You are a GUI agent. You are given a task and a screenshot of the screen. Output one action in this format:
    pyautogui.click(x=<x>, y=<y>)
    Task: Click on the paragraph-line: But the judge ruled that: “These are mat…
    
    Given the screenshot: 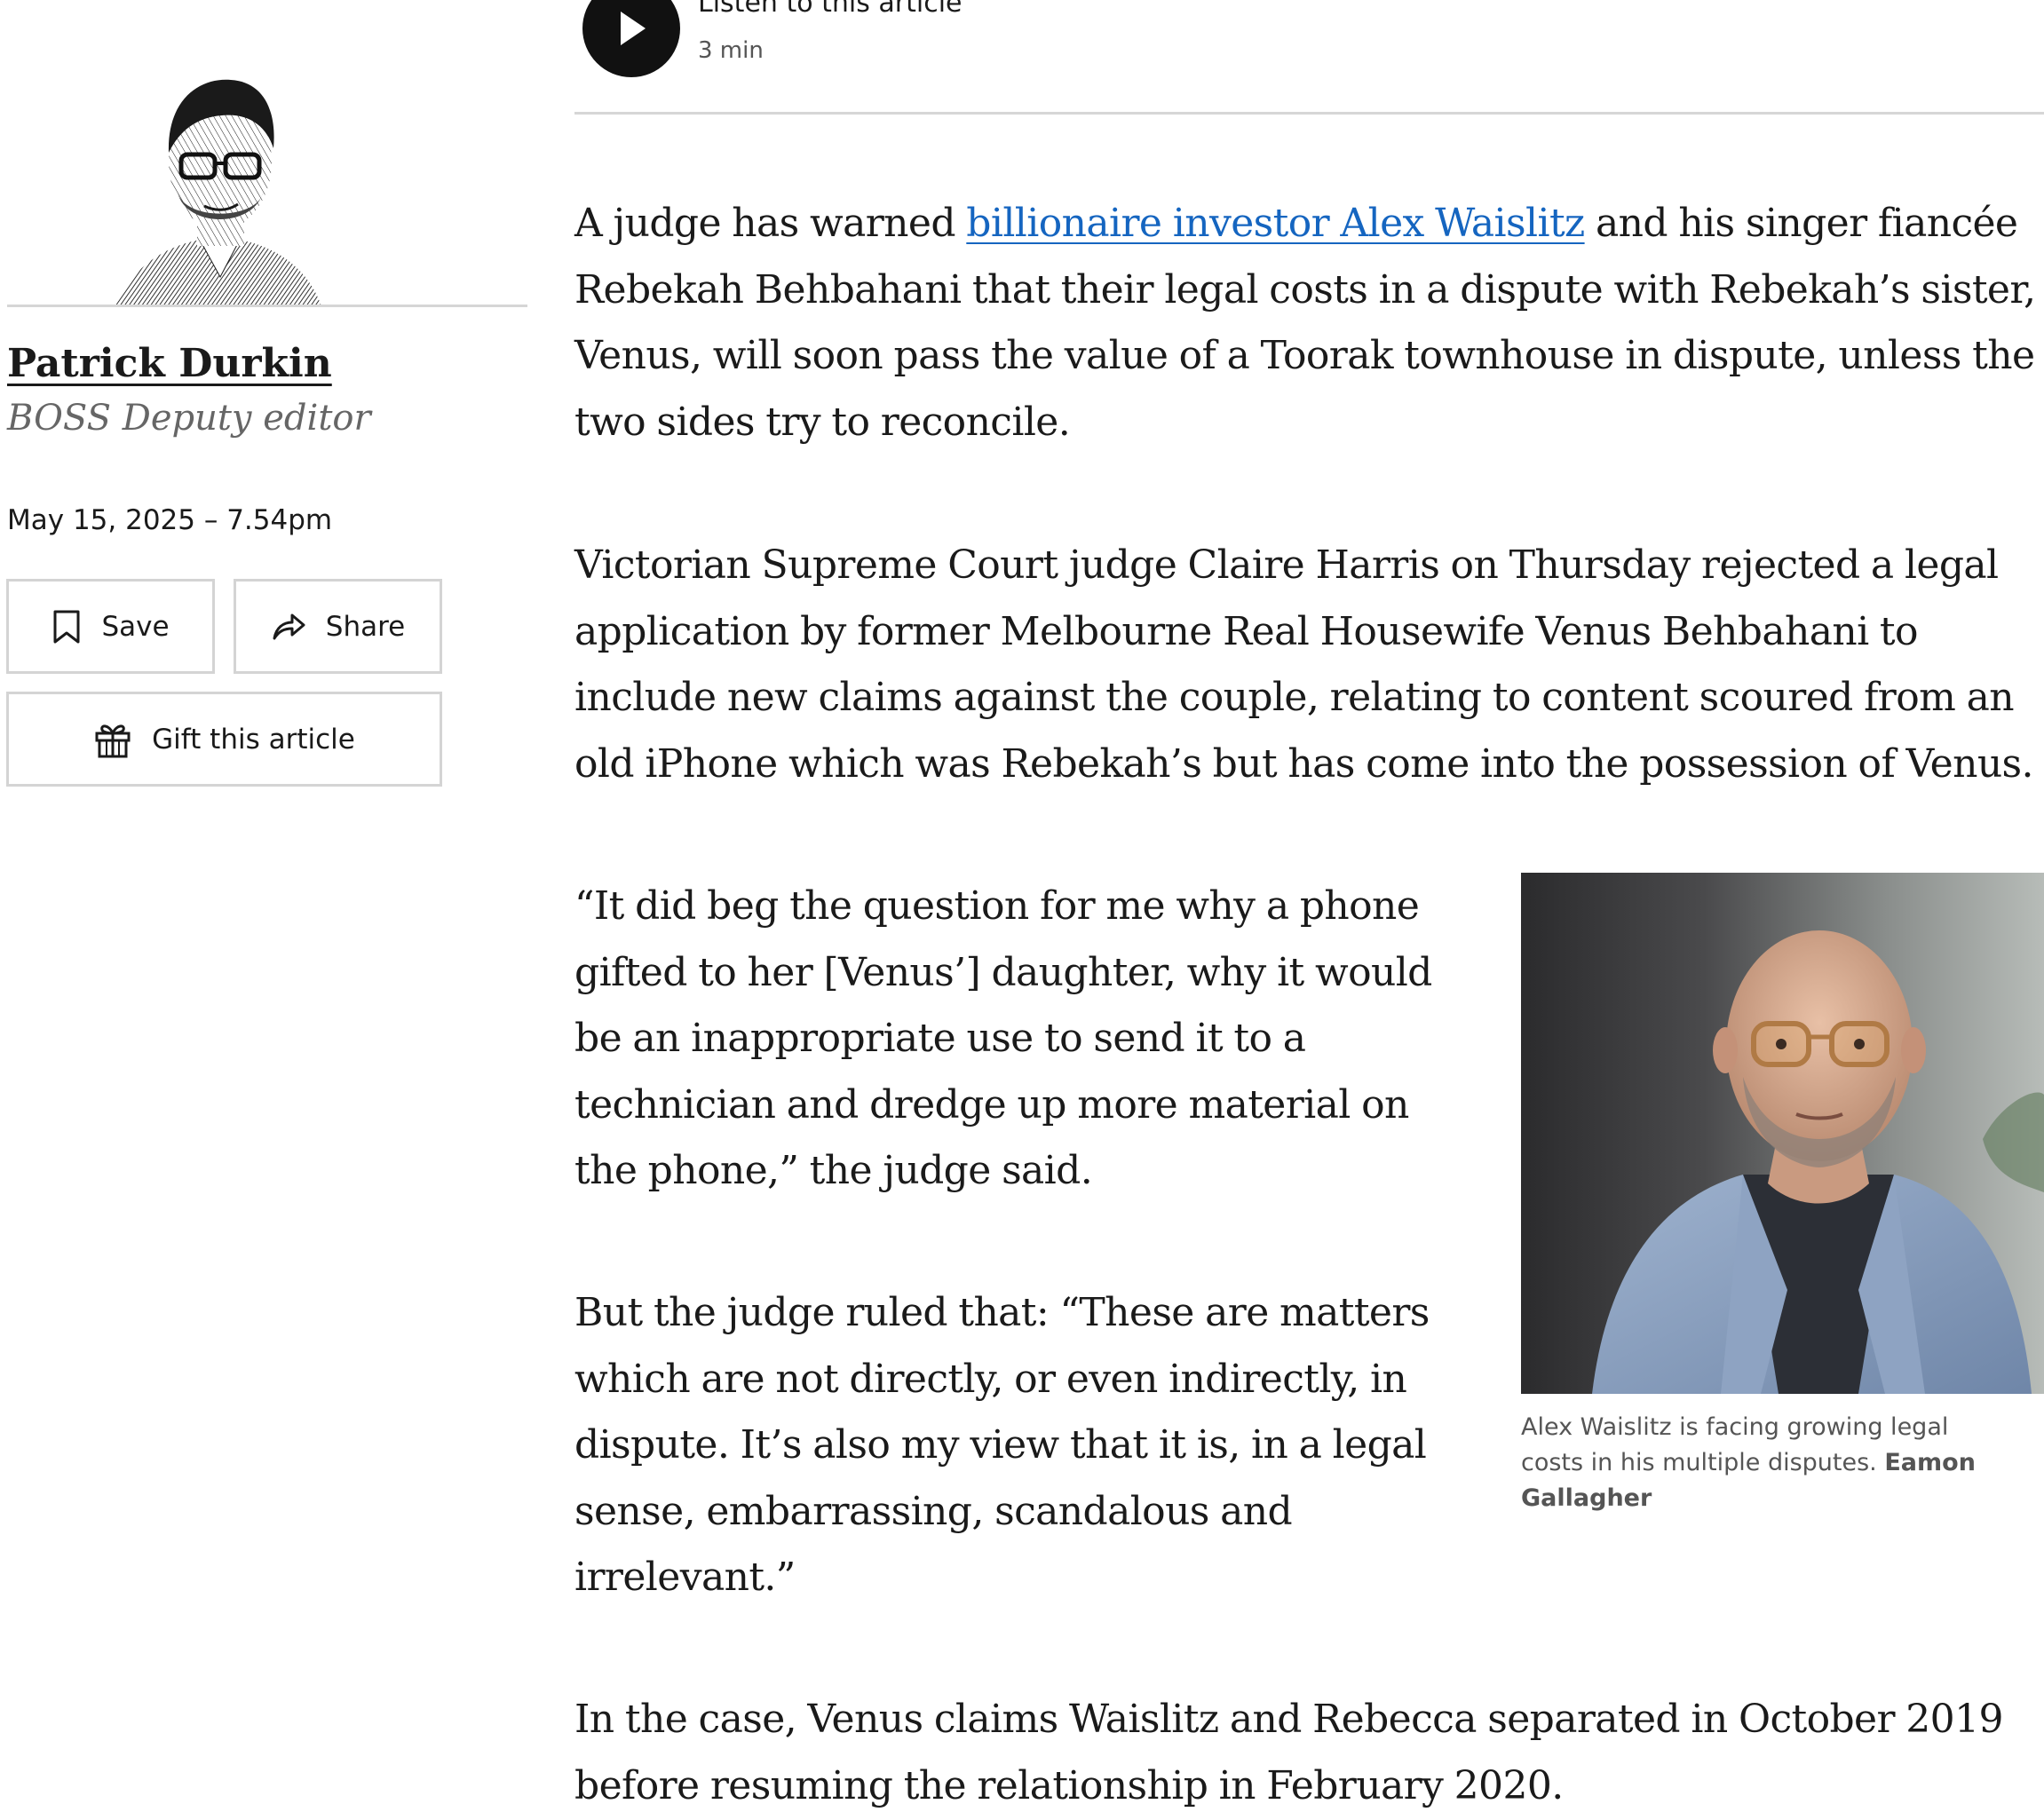 What is the action you would take?
    pyautogui.click(x=1002, y=1312)
    